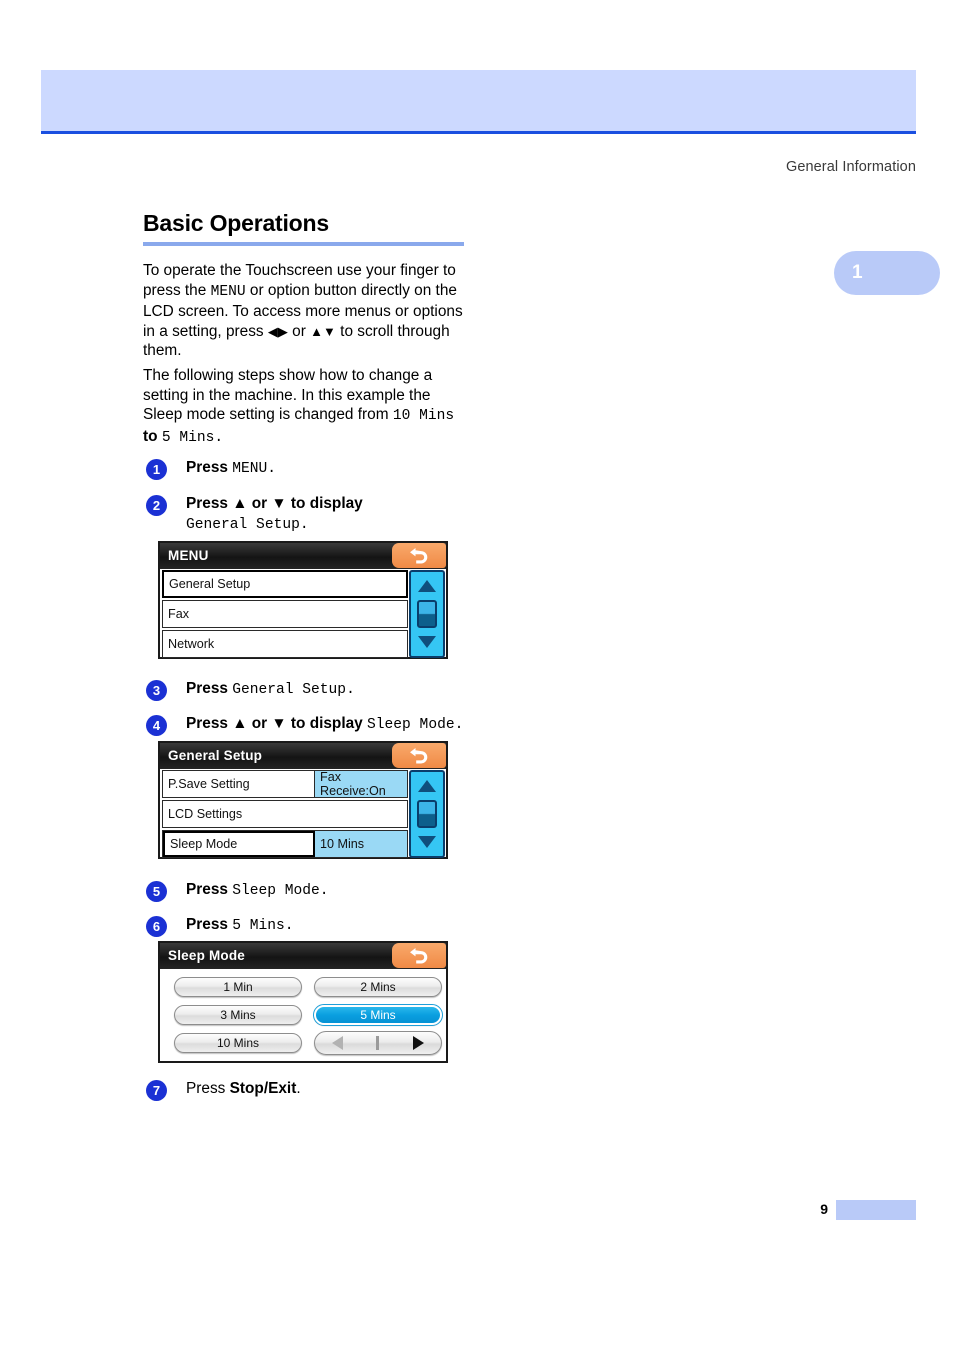 This screenshot has height=1351, width=954. Describe the element at coordinates (228, 291) in the screenshot. I see `menu-keyword: MENU` at that location.